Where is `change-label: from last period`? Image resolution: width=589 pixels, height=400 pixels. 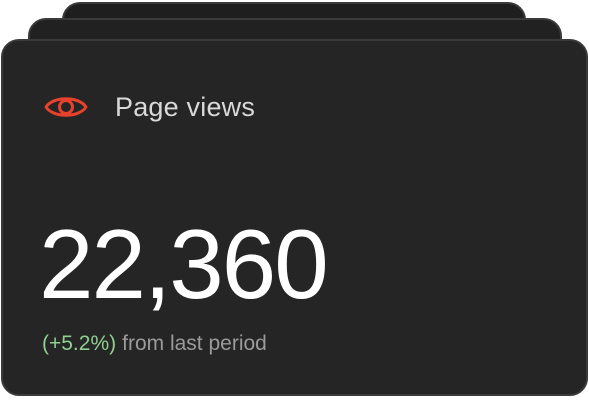
change-label: from last period is located at coordinates (194, 343).